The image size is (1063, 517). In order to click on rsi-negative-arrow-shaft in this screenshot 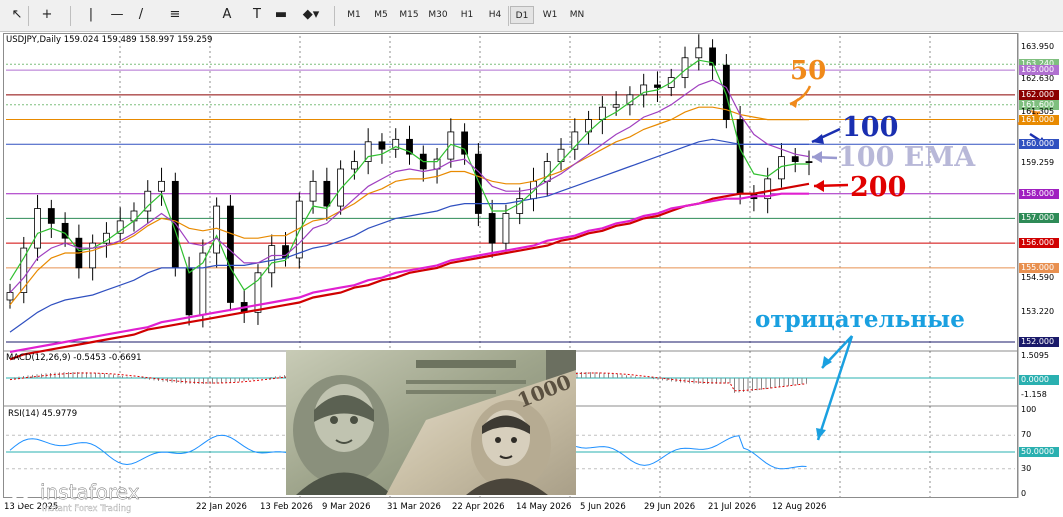, I will do `click(835, 388)`.